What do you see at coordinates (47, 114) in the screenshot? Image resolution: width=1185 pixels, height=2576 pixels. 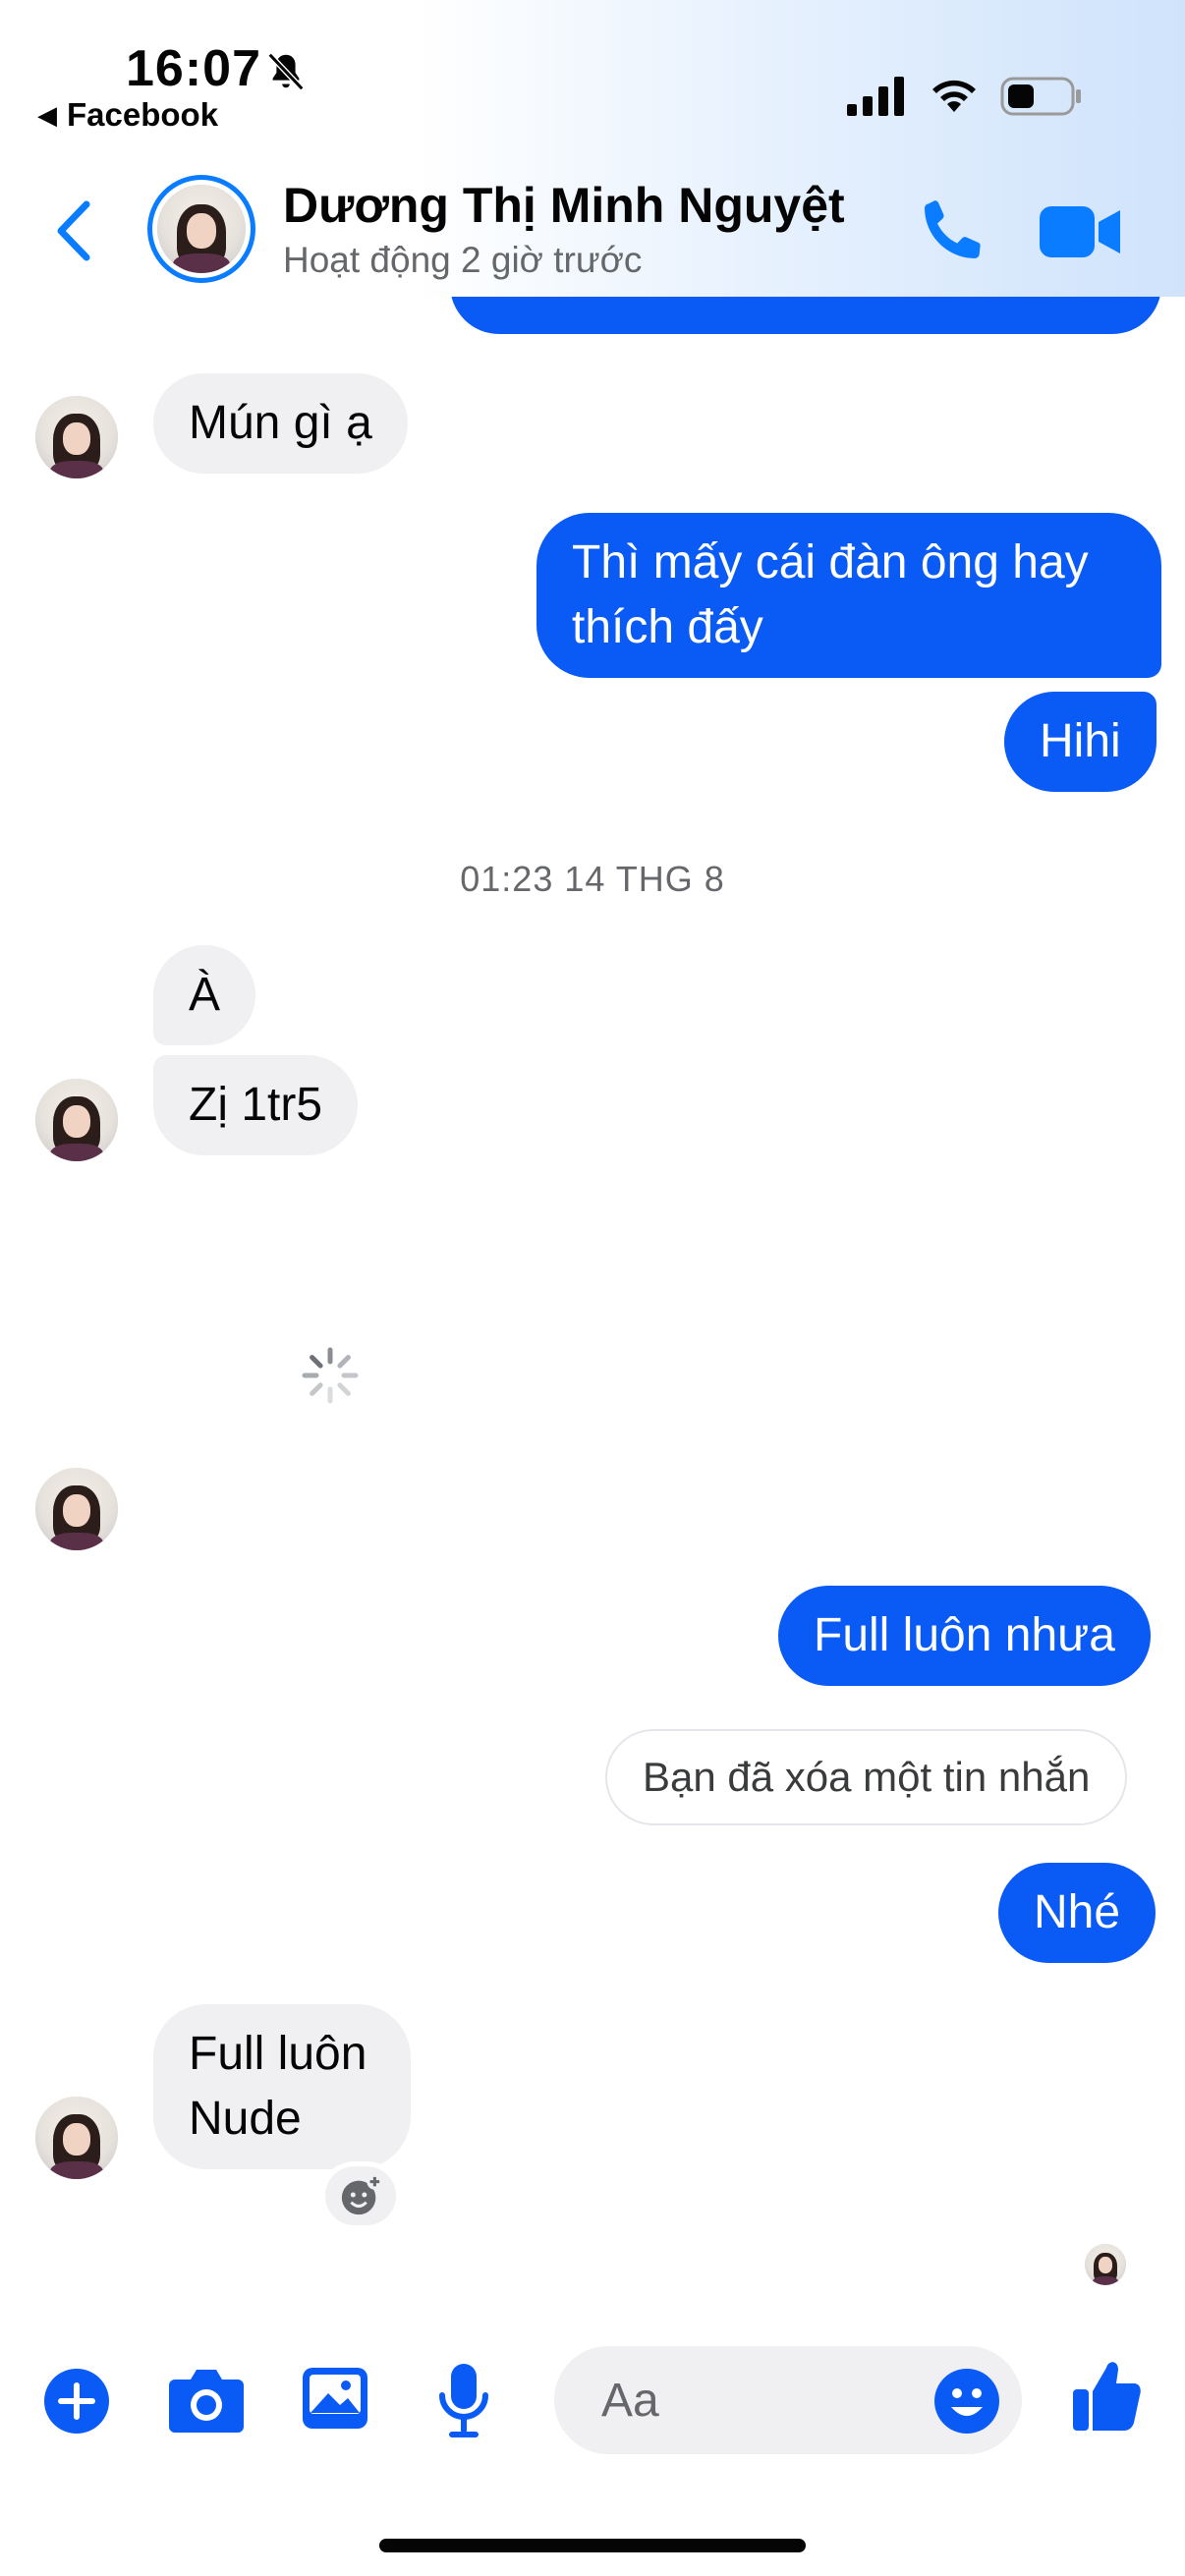 I see `back-triangle-icon: ◀` at bounding box center [47, 114].